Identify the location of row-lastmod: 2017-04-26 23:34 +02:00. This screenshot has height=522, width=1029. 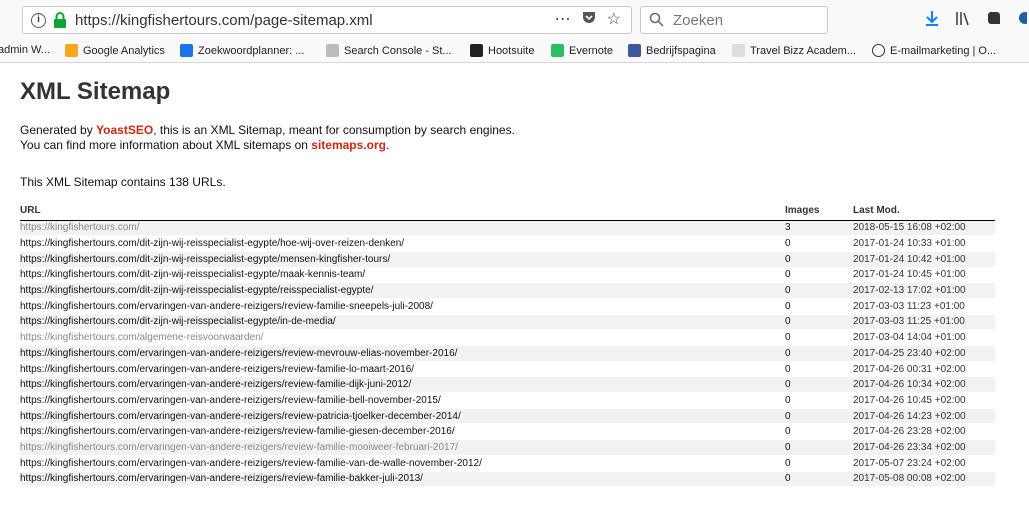
(924, 447).